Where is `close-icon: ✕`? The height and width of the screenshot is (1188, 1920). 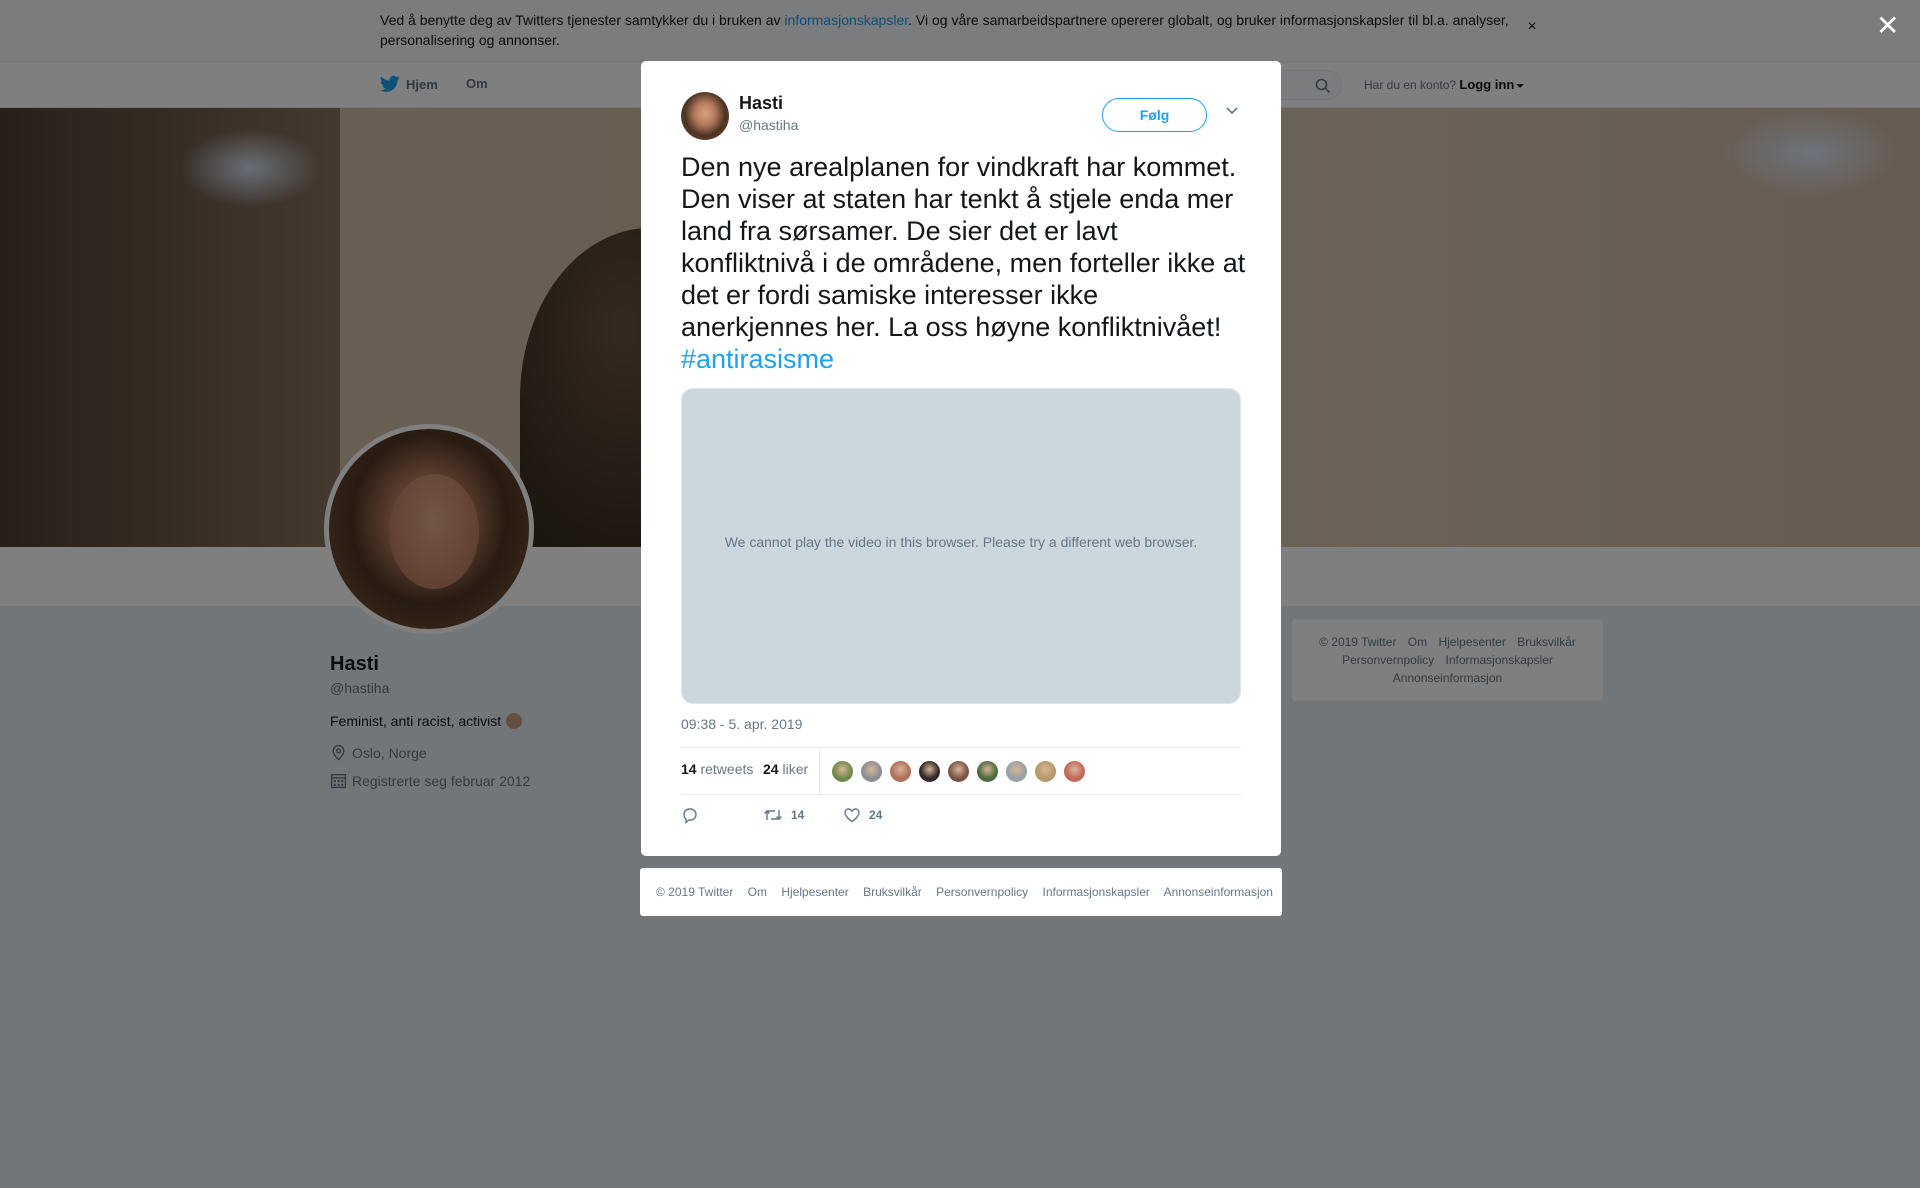 close-icon: ✕ is located at coordinates (1887, 26).